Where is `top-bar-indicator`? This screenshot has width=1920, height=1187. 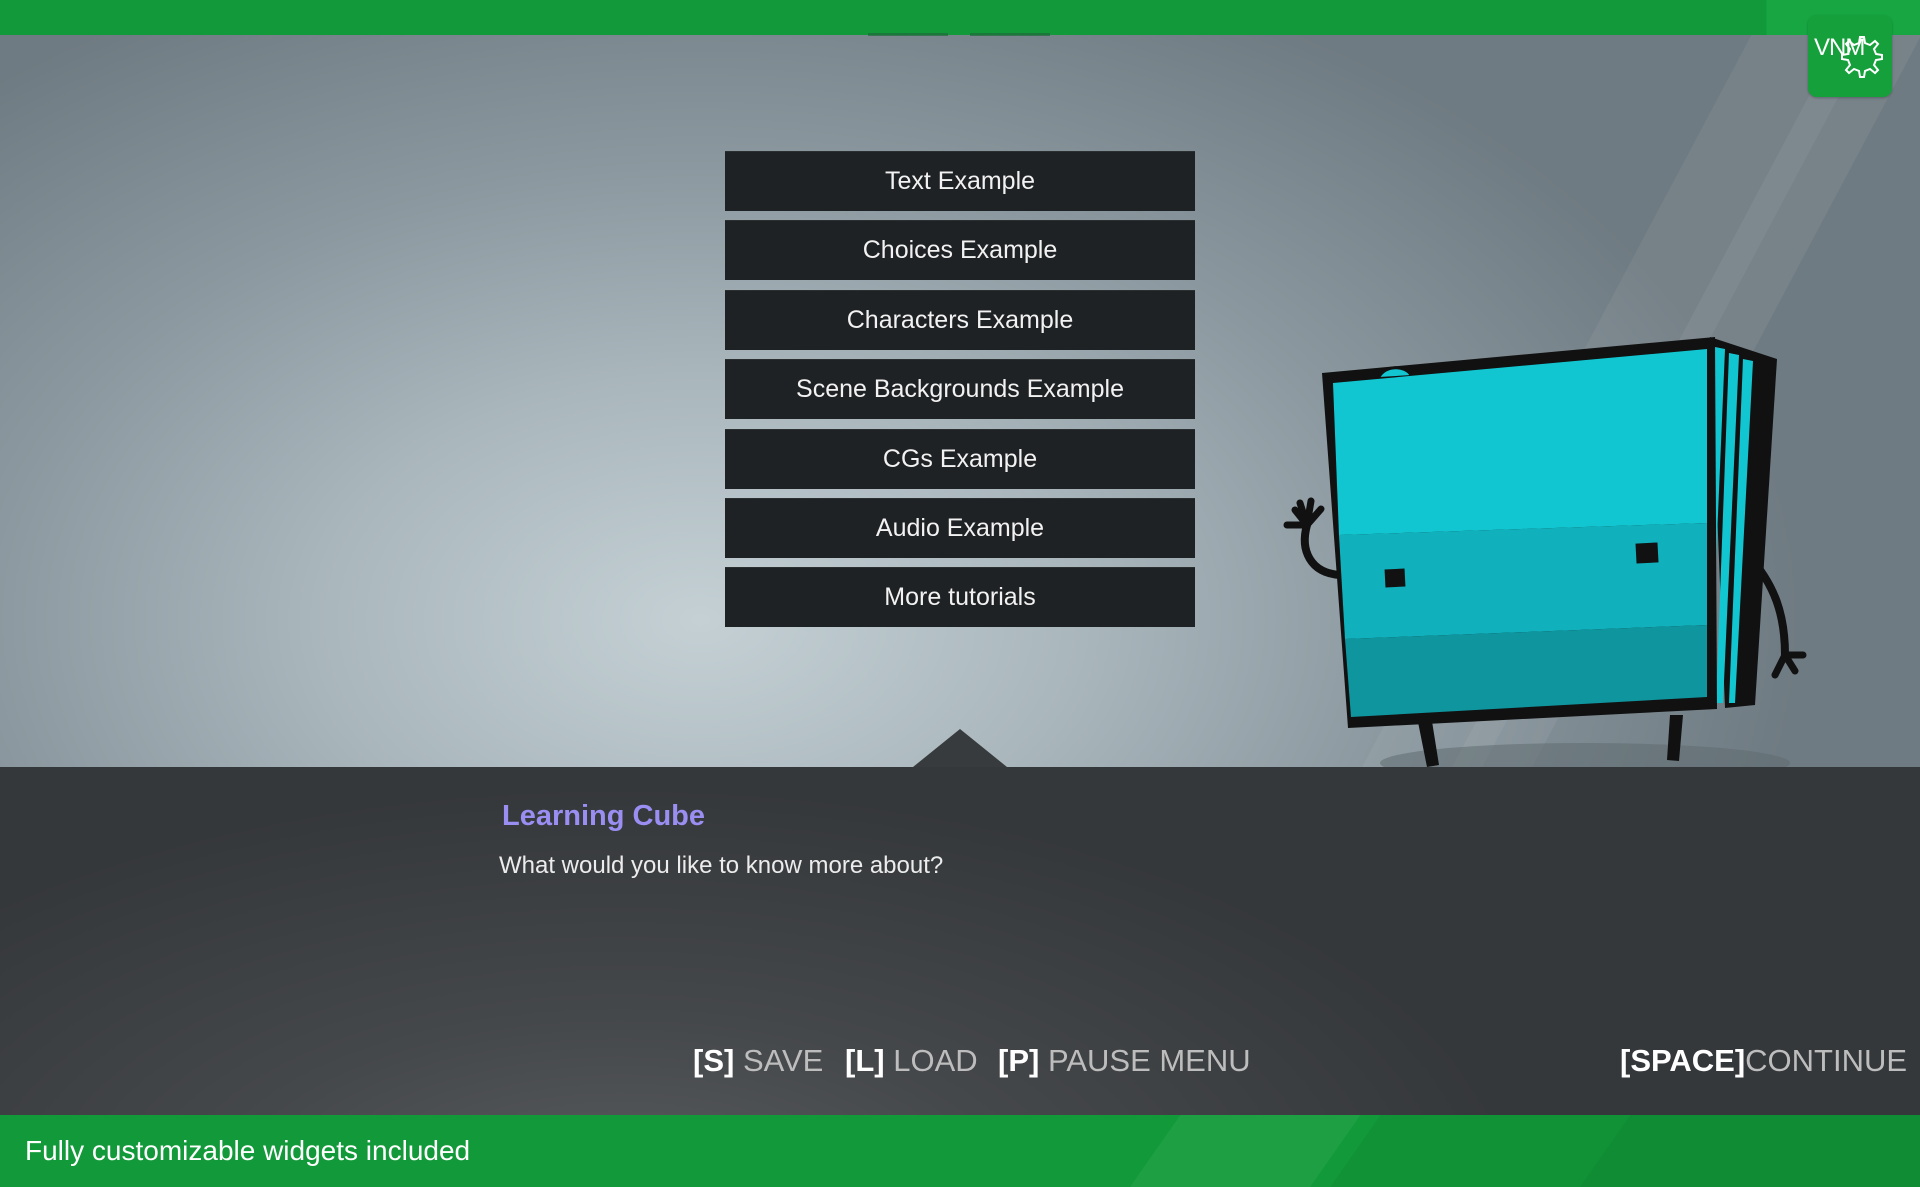 top-bar-indicator is located at coordinates (959, 34).